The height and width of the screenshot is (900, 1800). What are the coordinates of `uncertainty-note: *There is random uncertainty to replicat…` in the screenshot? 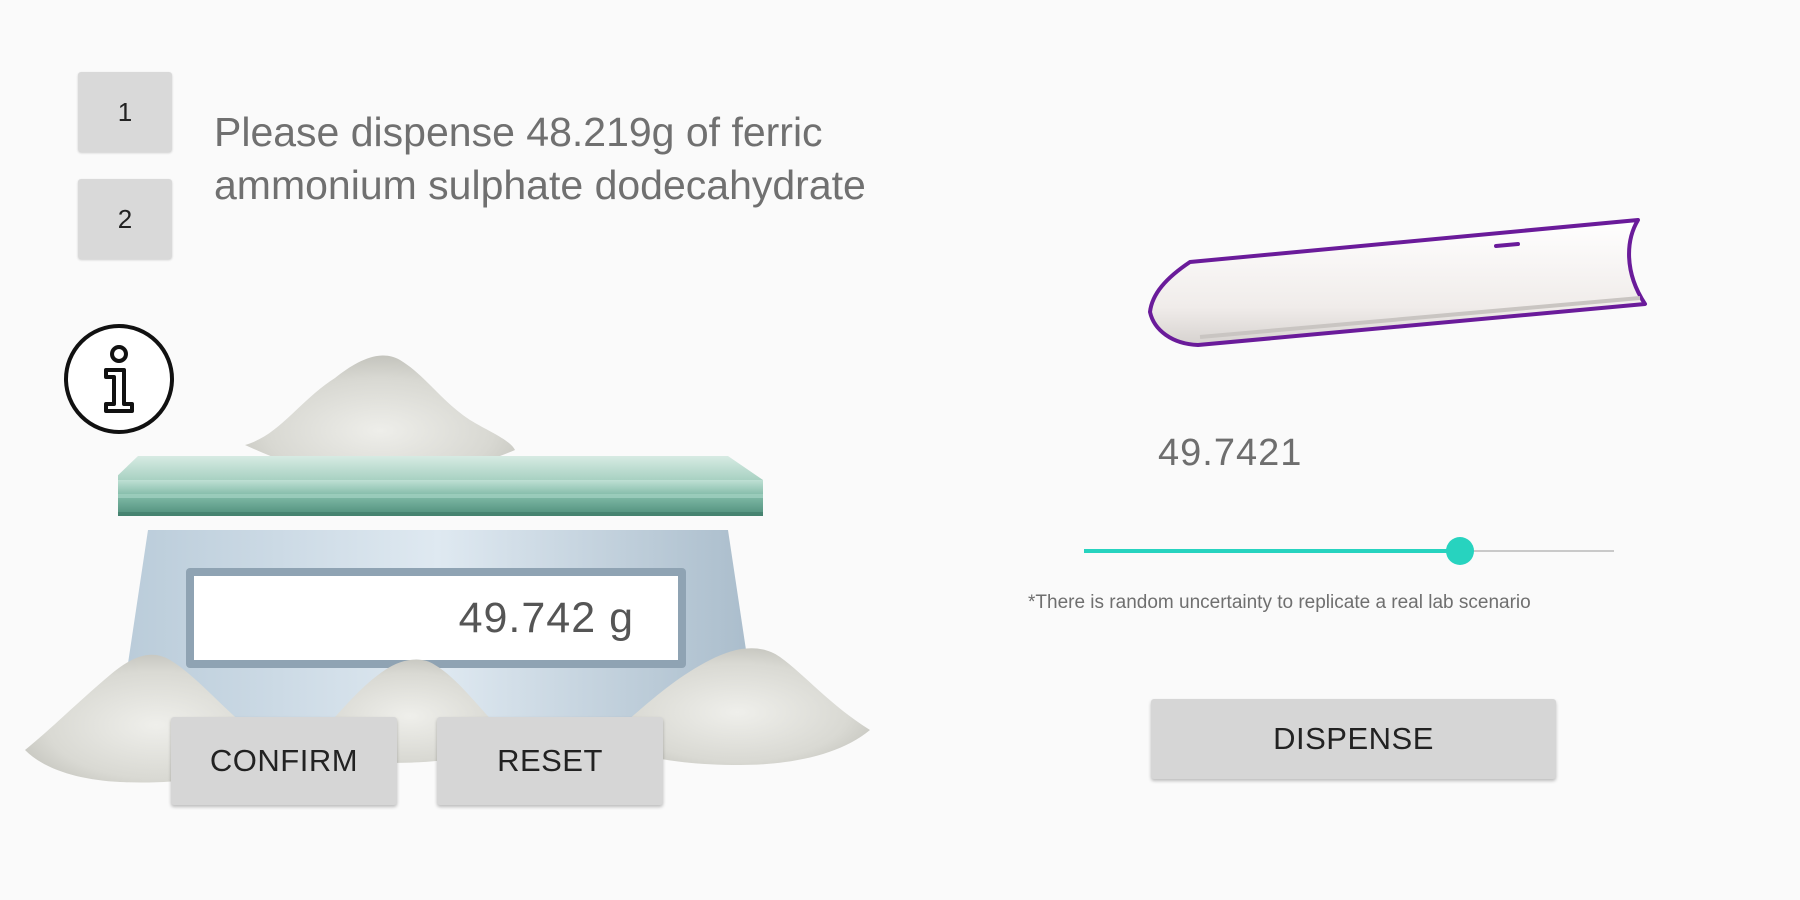 It's located at (1279, 602).